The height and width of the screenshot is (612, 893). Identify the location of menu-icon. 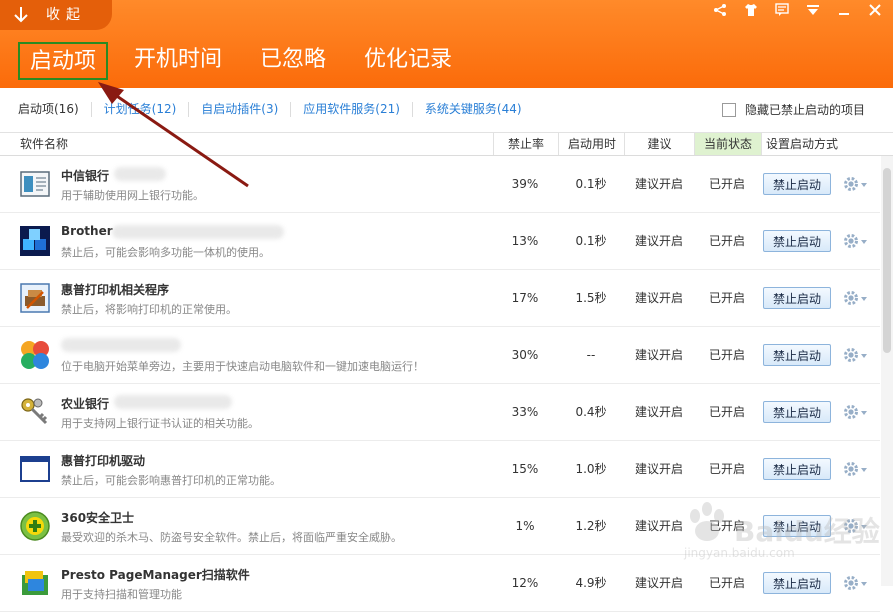
(813, 10).